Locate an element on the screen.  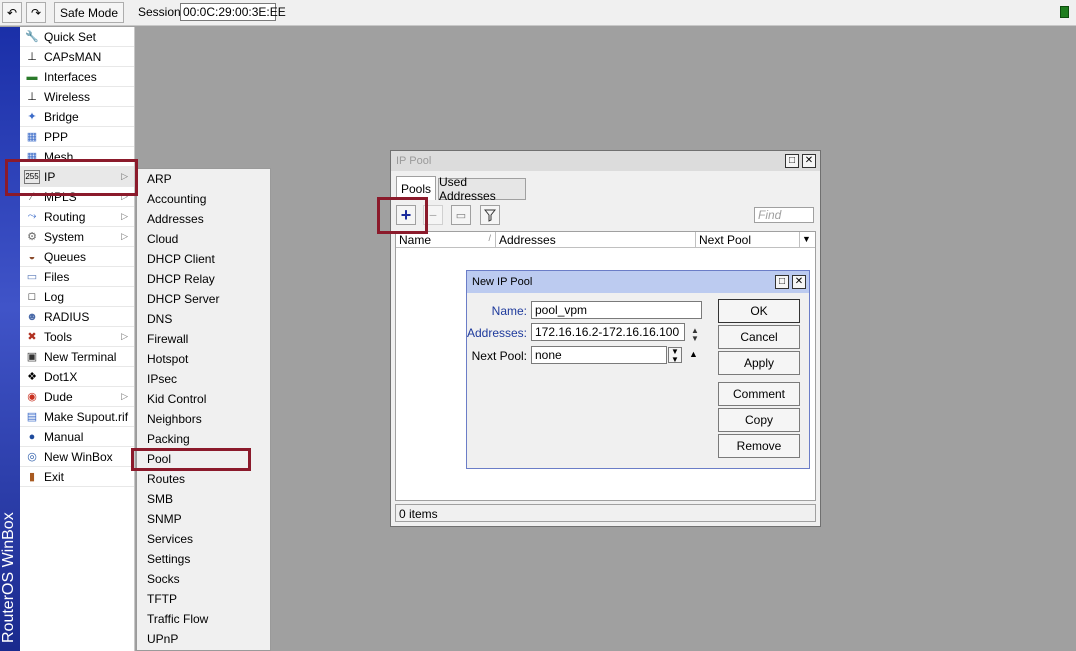
submenu-item-dhcp-server: DHCP Server is located at coordinates (203, 299).